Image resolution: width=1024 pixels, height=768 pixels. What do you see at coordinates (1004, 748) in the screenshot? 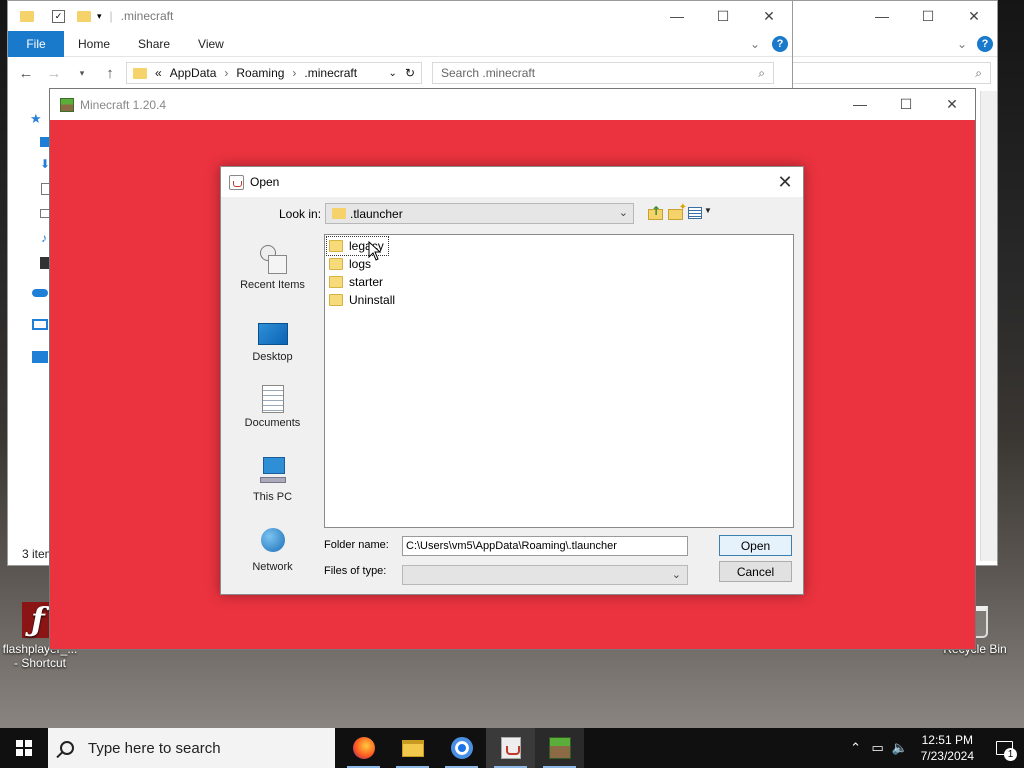
I see `notification-center-button: 1` at bounding box center [1004, 748].